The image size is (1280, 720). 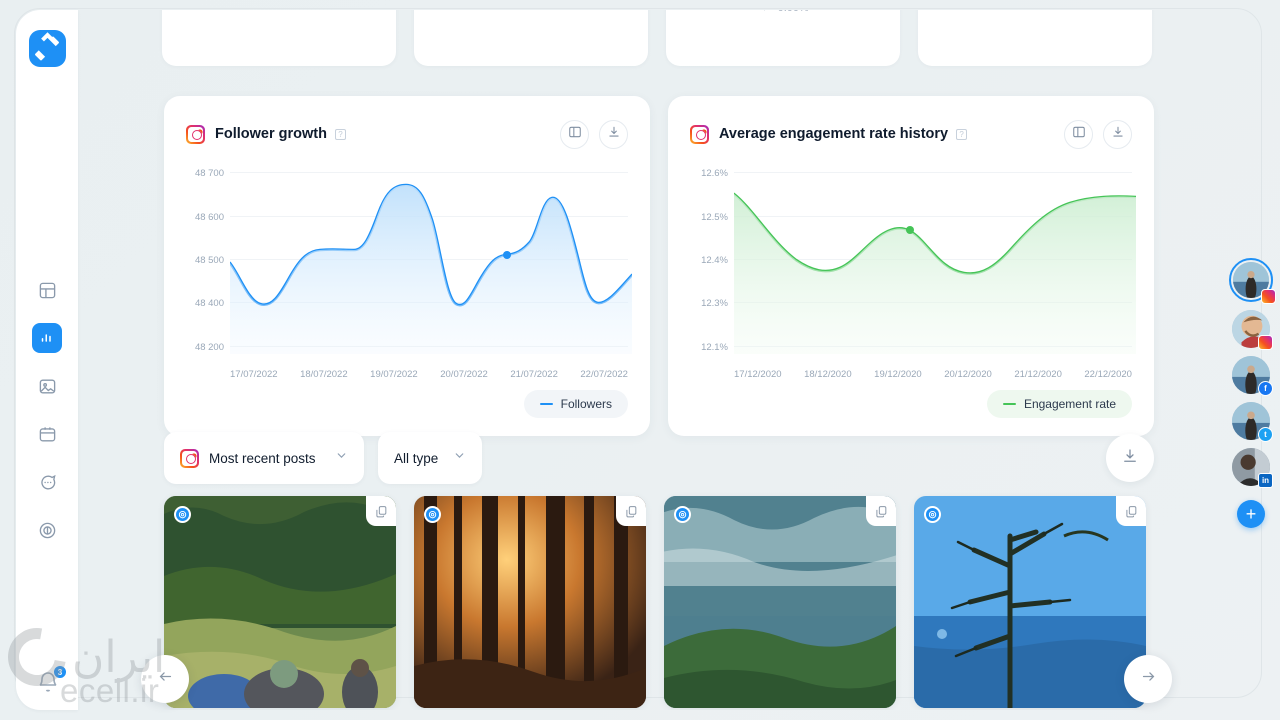 I want to click on sidebar-item-media, so click(x=47, y=386).